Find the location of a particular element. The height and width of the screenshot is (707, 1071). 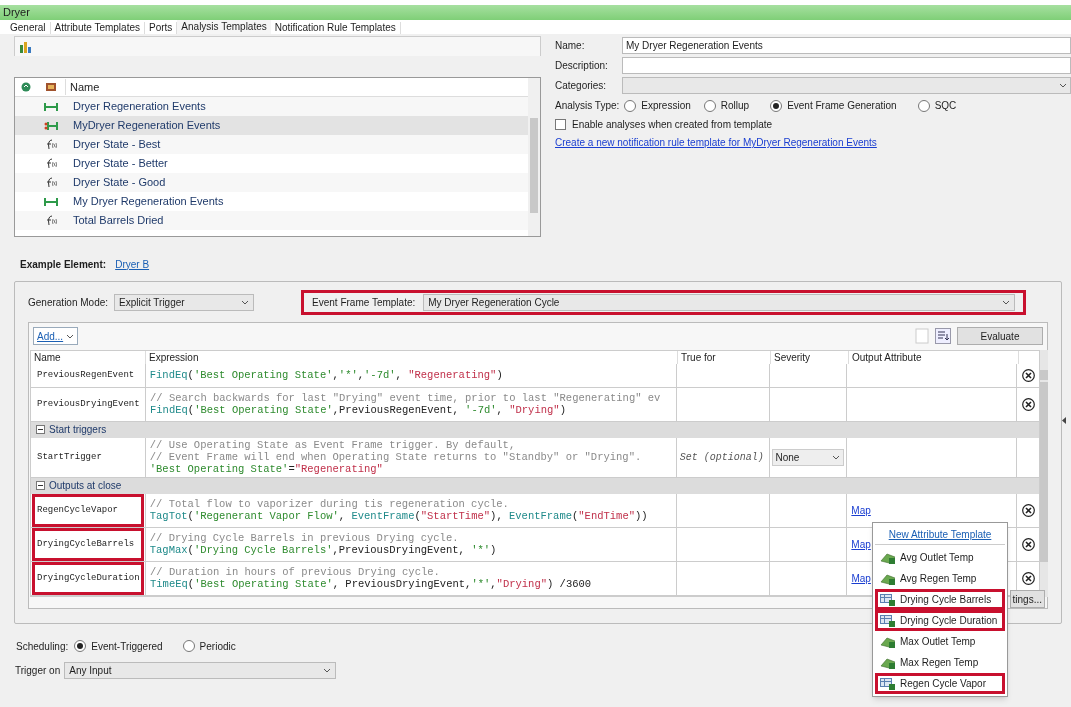

analysis-name: My Dryer Regeneration Events is located at coordinates (148, 202).